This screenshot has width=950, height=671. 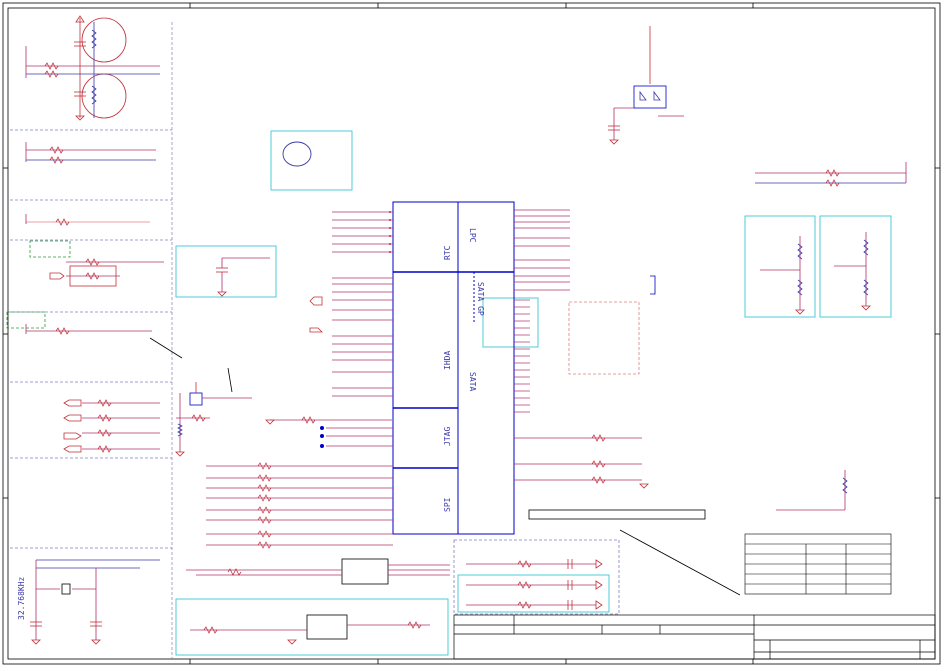 What do you see at coordinates (472, 235) in the screenshot?
I see `ic-section-lpc: LPC` at bounding box center [472, 235].